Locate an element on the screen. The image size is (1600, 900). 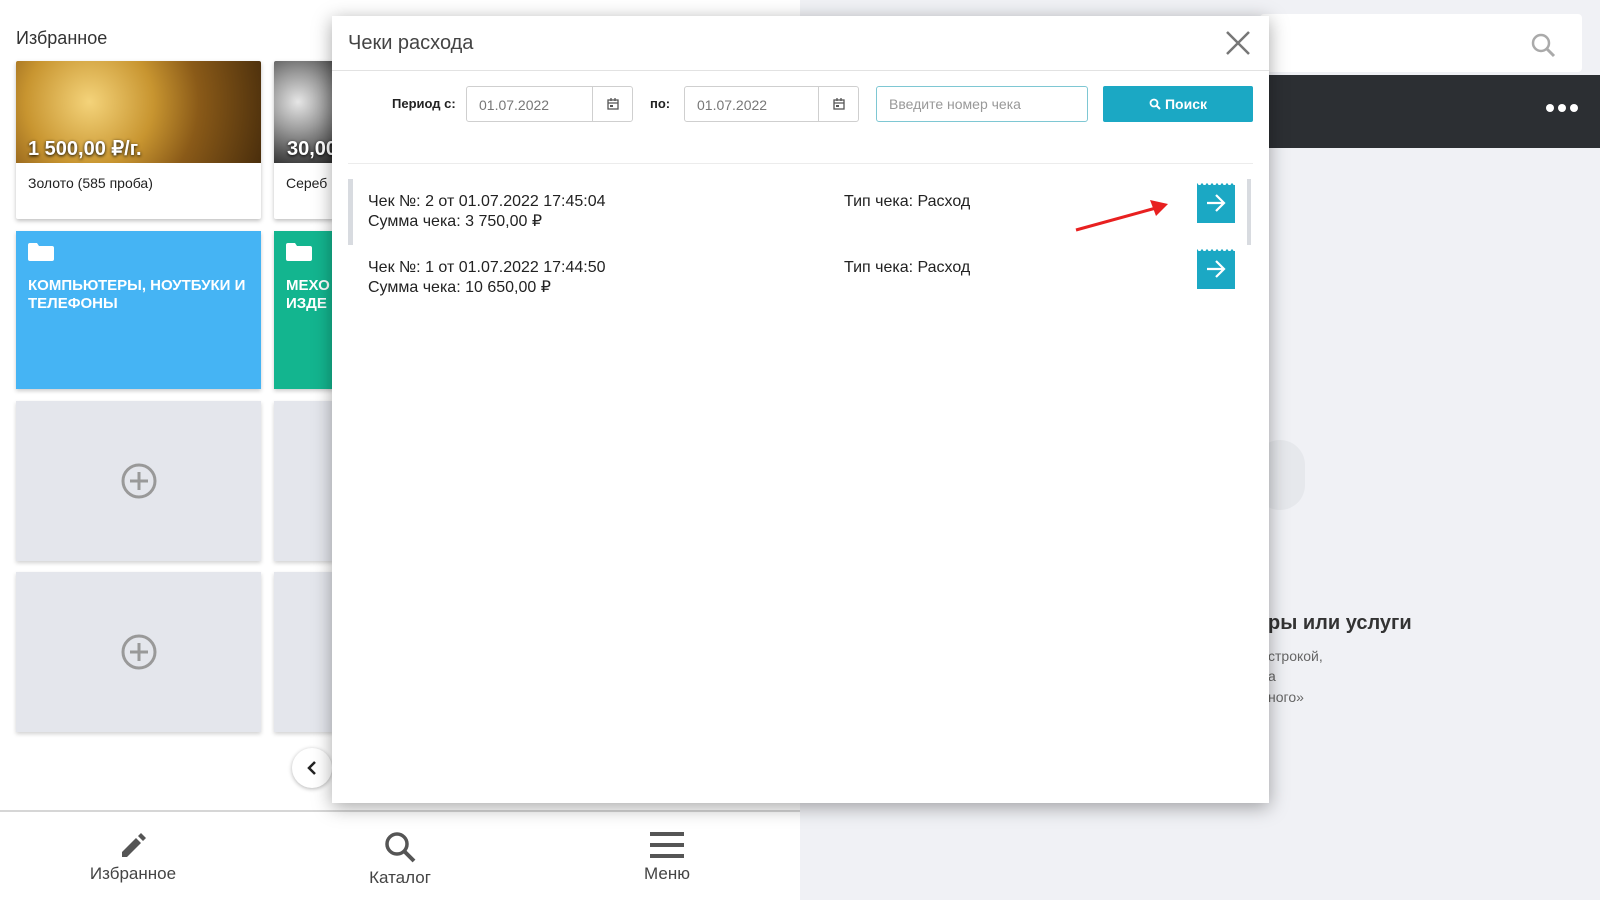
dialog-header: Чеки расхода is located at coordinates (800, 43).